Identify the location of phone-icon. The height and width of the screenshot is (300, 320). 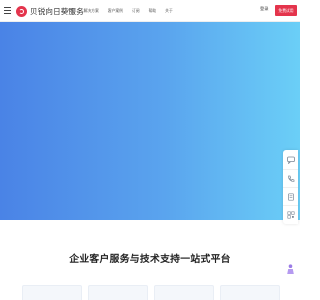
(290, 178).